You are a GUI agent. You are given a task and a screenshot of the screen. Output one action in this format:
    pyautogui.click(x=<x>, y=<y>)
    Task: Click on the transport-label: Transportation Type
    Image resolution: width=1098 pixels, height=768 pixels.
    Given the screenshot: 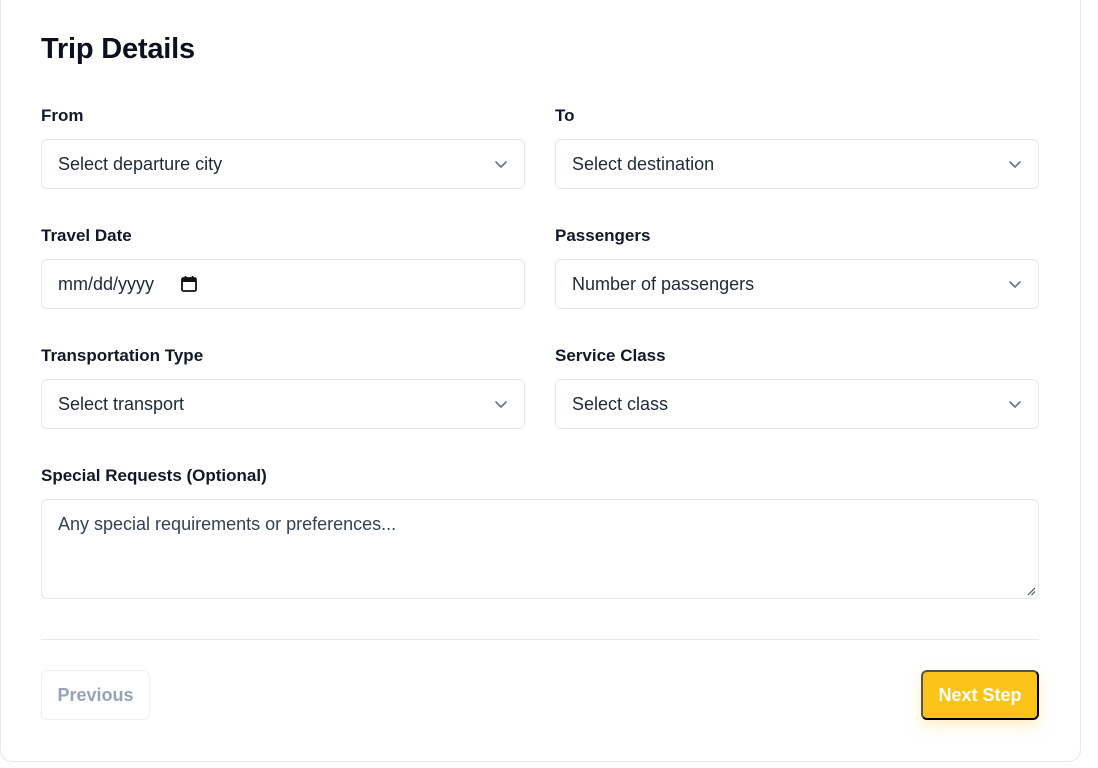 What is the action you would take?
    pyautogui.click(x=122, y=355)
    